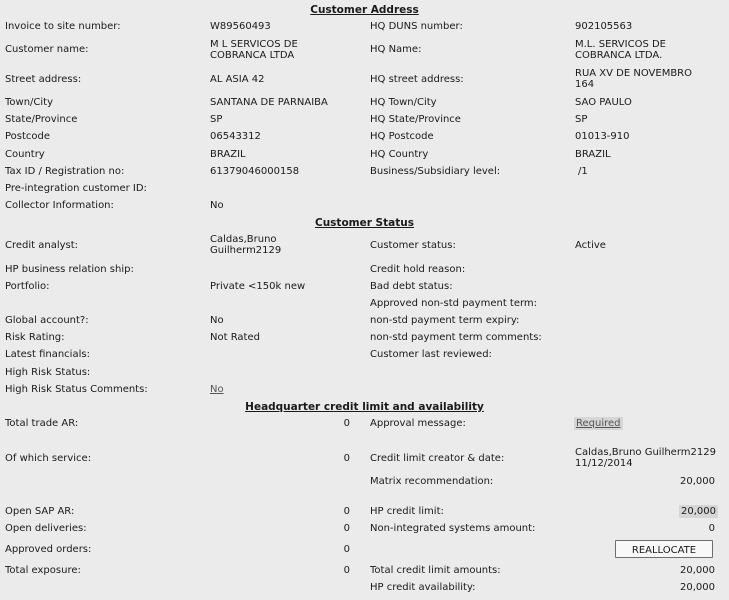 The image size is (729, 600). What do you see at coordinates (43, 570) in the screenshot?
I see `total-exposure-label: Total exposure:` at bounding box center [43, 570].